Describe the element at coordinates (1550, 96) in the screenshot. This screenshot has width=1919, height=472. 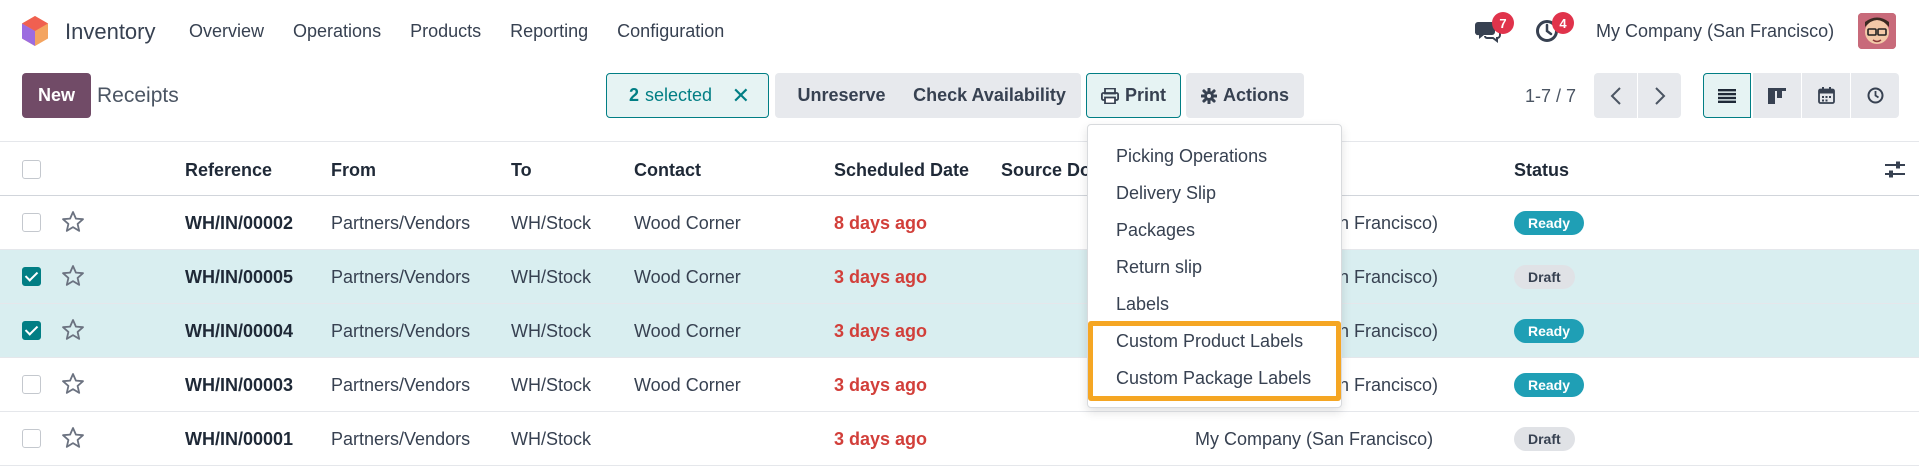
I see `pager-value: 1-7 / 7` at that location.